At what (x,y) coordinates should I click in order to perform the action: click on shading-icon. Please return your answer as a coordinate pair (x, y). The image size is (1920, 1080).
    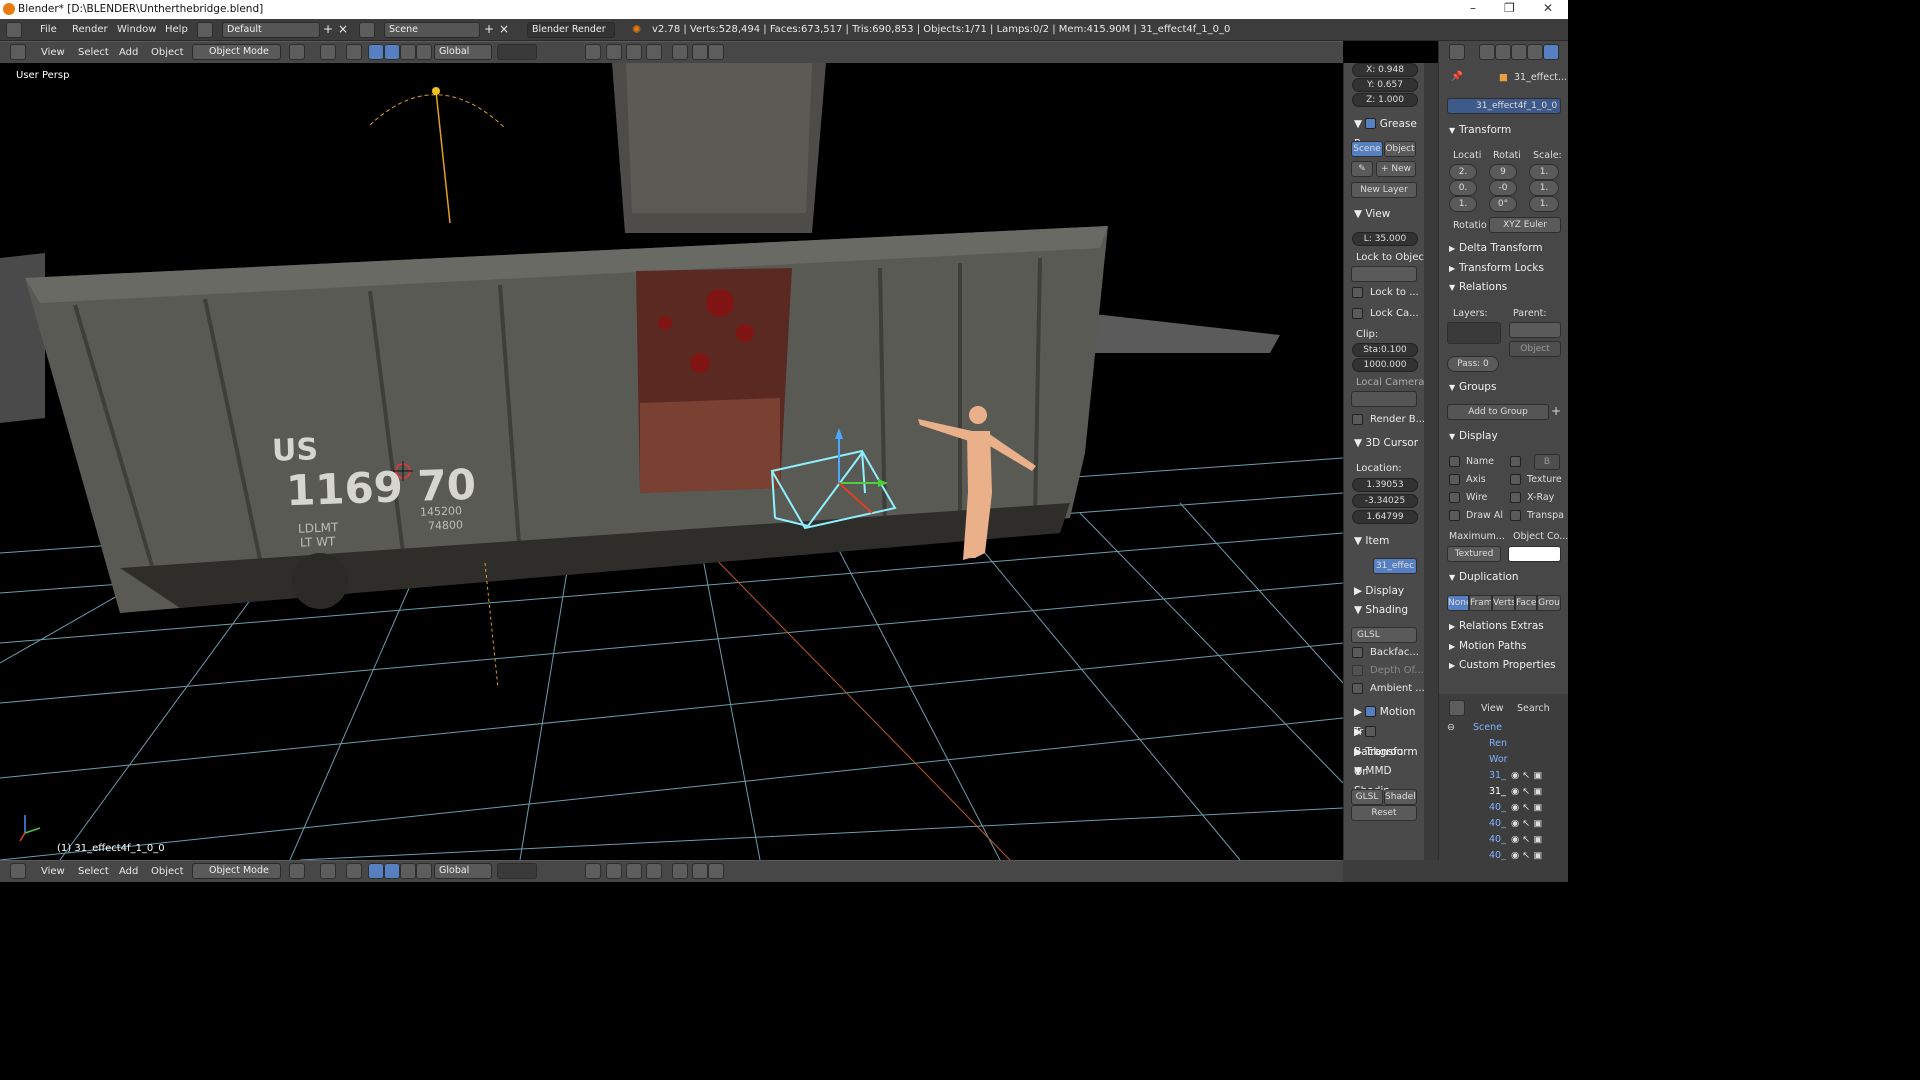
    Looking at the image, I should click on (297, 871).